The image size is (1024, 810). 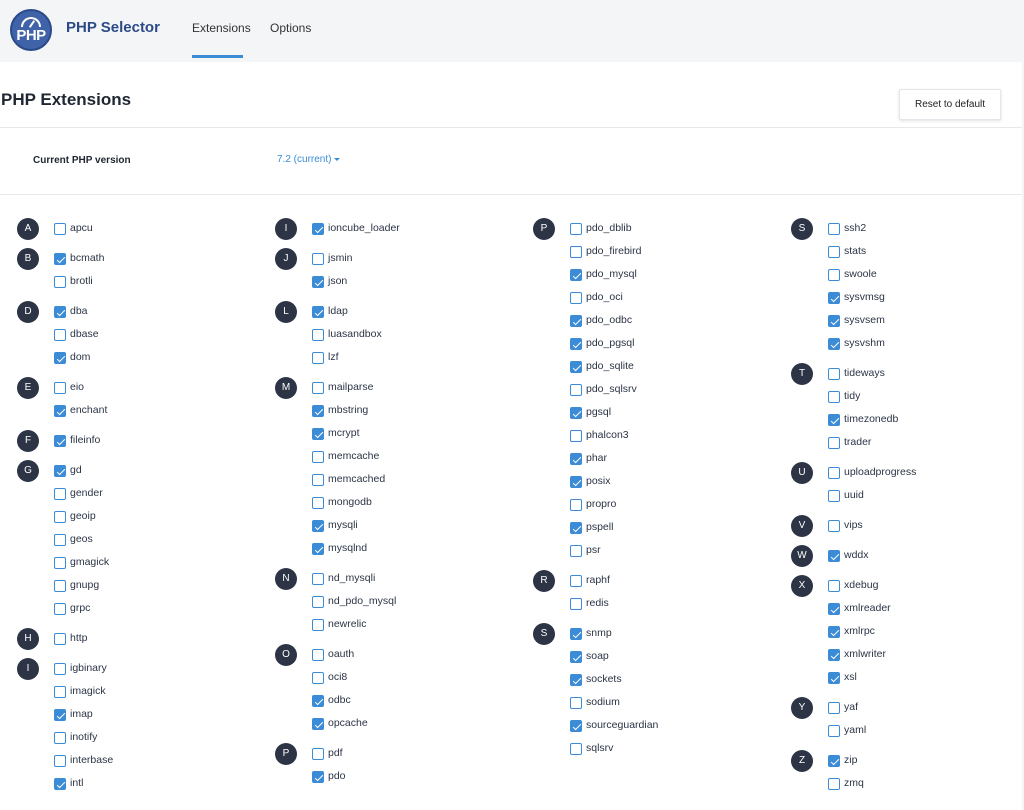 I want to click on php-version-value: 7.2 (current), so click(x=304, y=159).